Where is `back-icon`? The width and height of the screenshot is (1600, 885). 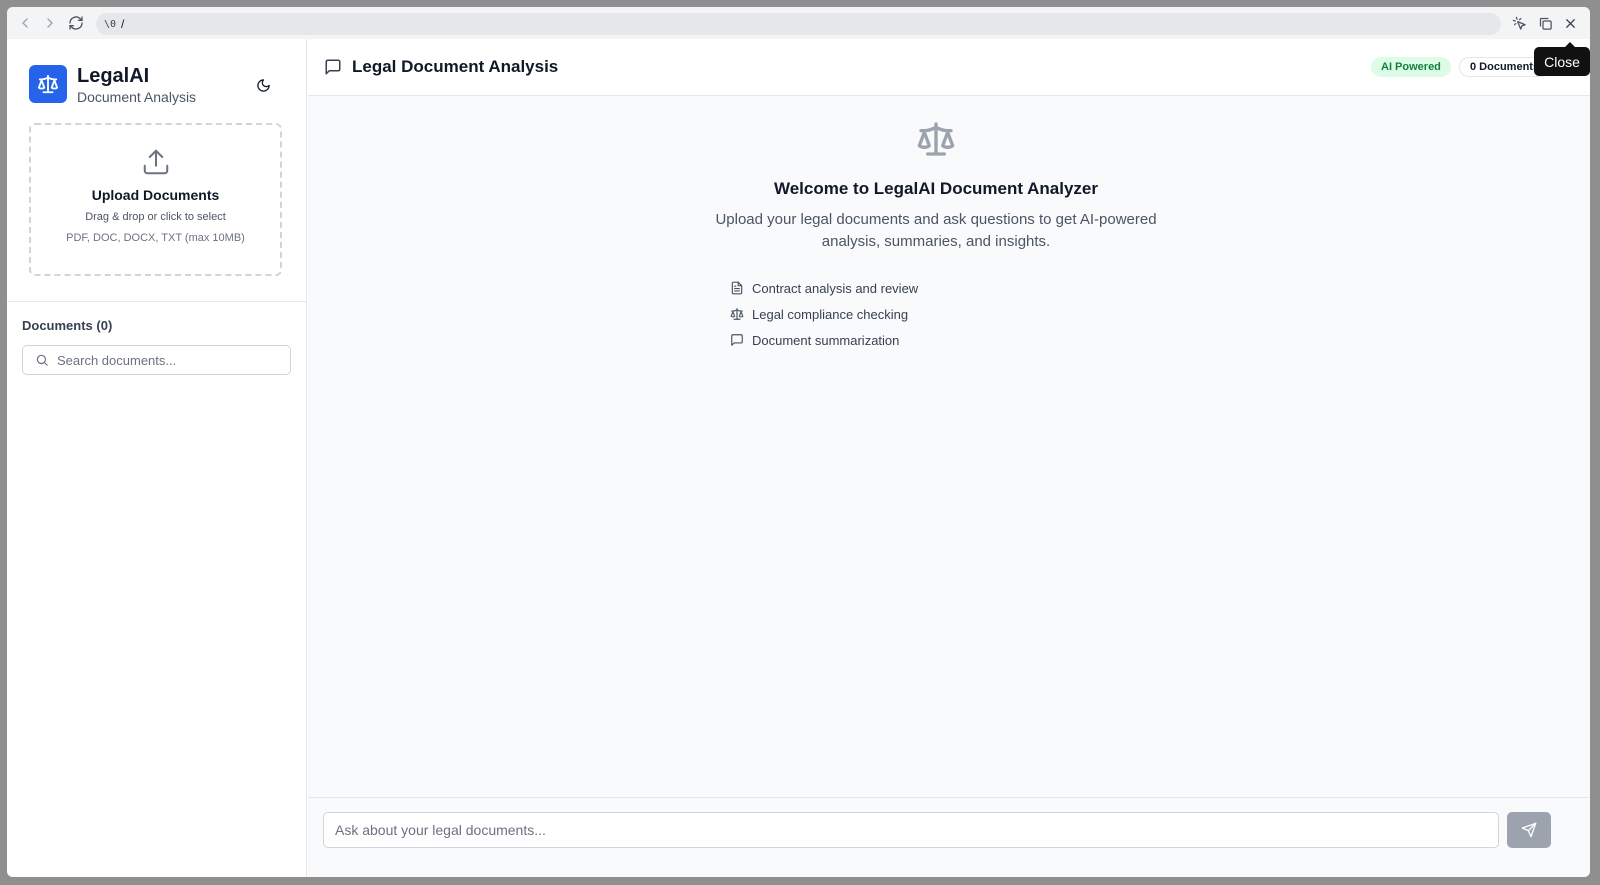 back-icon is located at coordinates (25, 23).